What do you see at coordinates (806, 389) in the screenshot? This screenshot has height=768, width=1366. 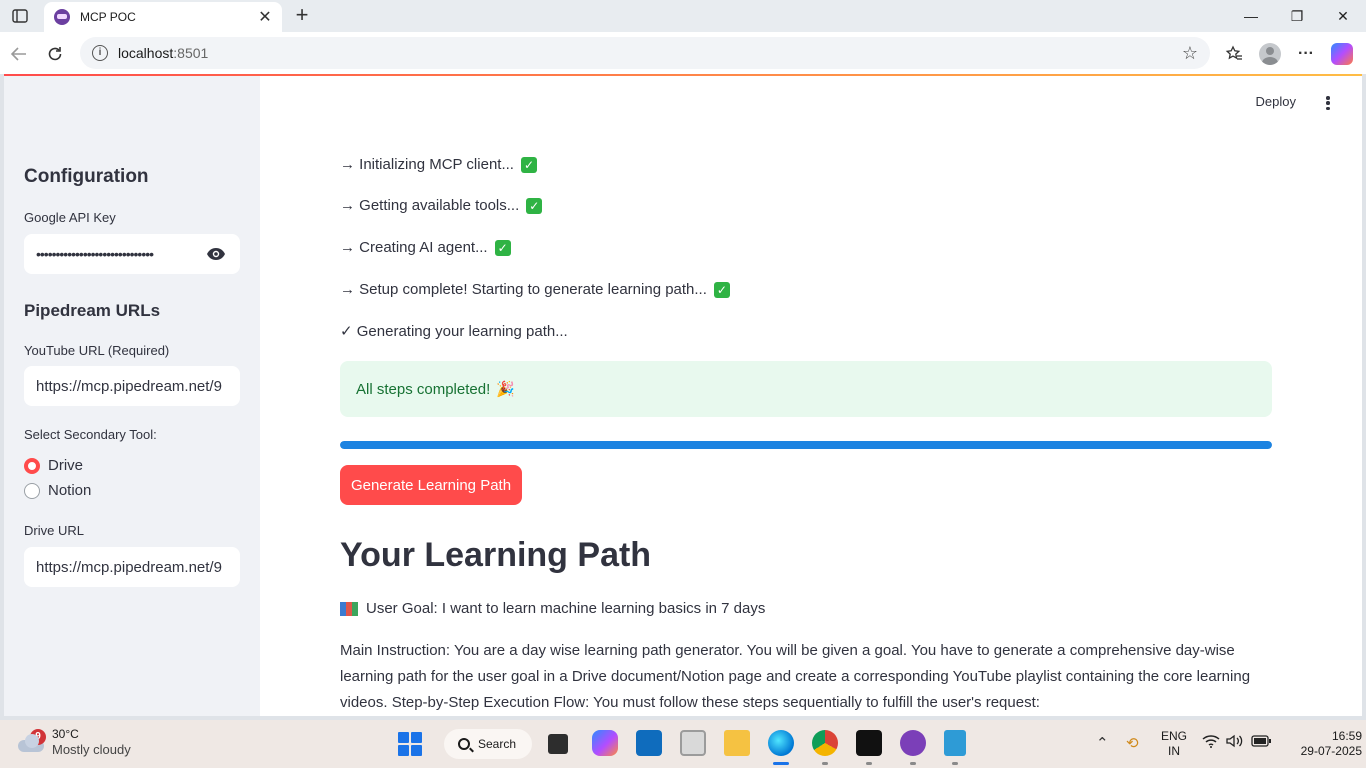 I see `success-alert: All steps completed! 🎉` at bounding box center [806, 389].